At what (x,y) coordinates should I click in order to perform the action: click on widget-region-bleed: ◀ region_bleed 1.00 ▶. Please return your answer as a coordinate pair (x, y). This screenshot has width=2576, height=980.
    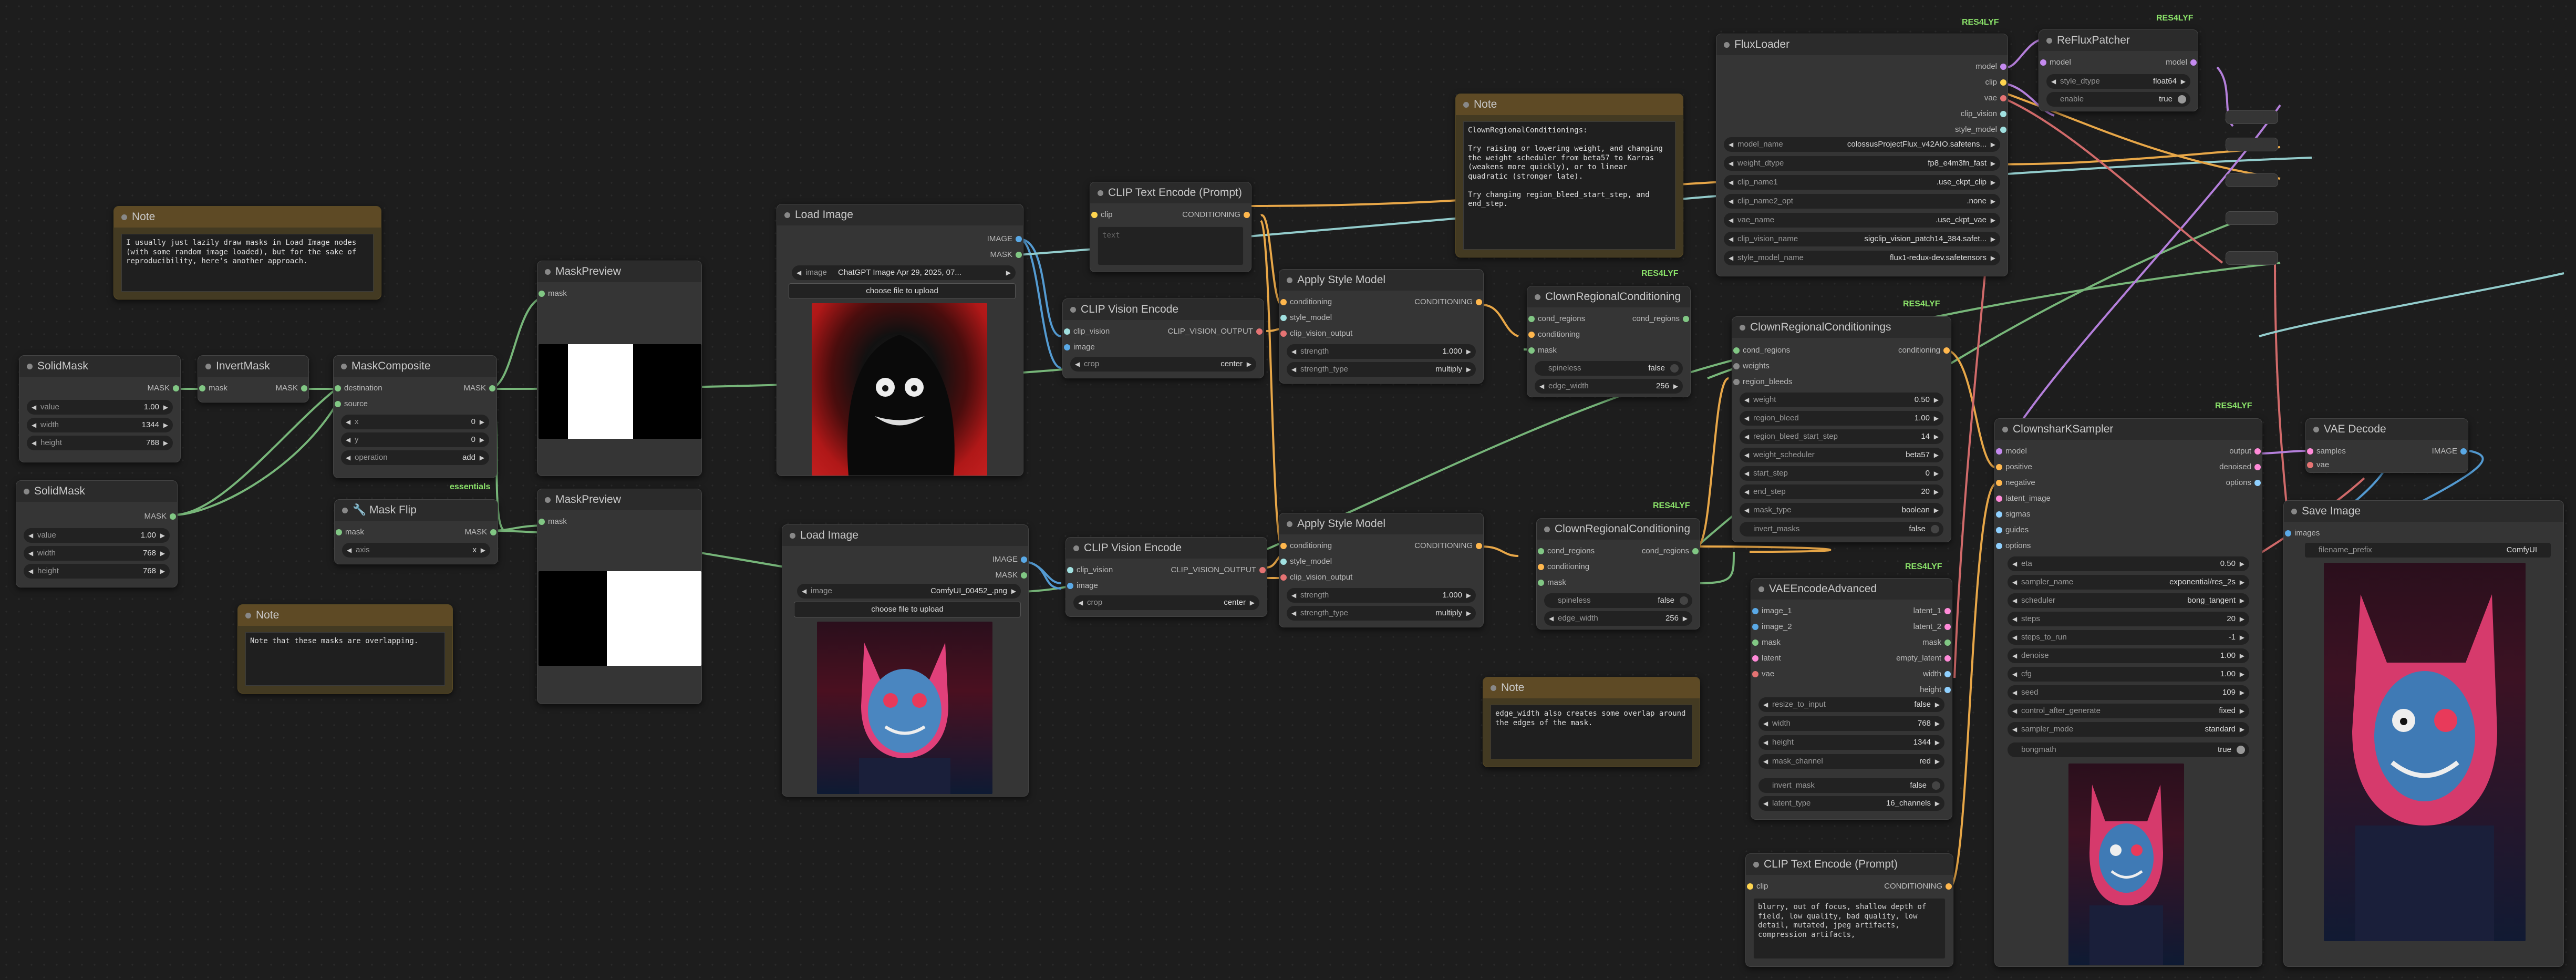
    Looking at the image, I should click on (1841, 419).